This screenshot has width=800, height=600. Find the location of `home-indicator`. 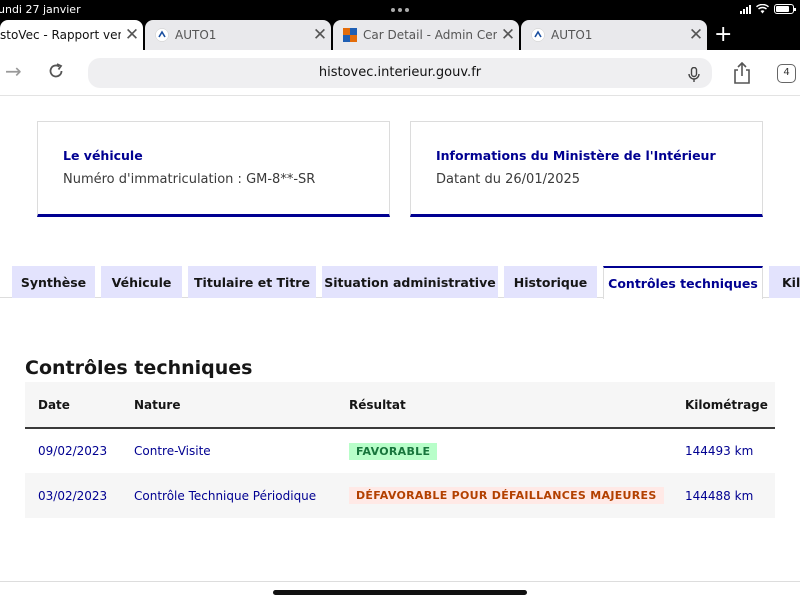

home-indicator is located at coordinates (400, 592).